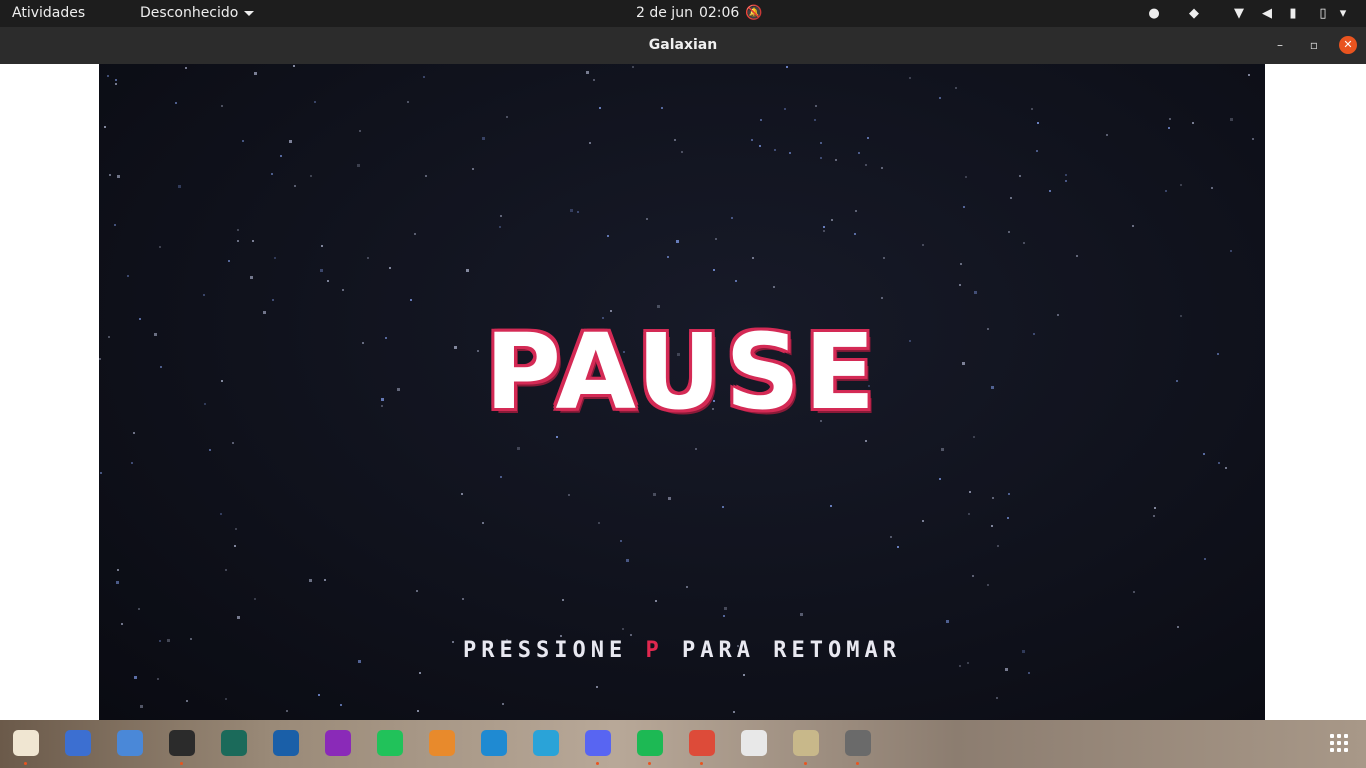  What do you see at coordinates (650, 743) in the screenshot?
I see `spotify-icon` at bounding box center [650, 743].